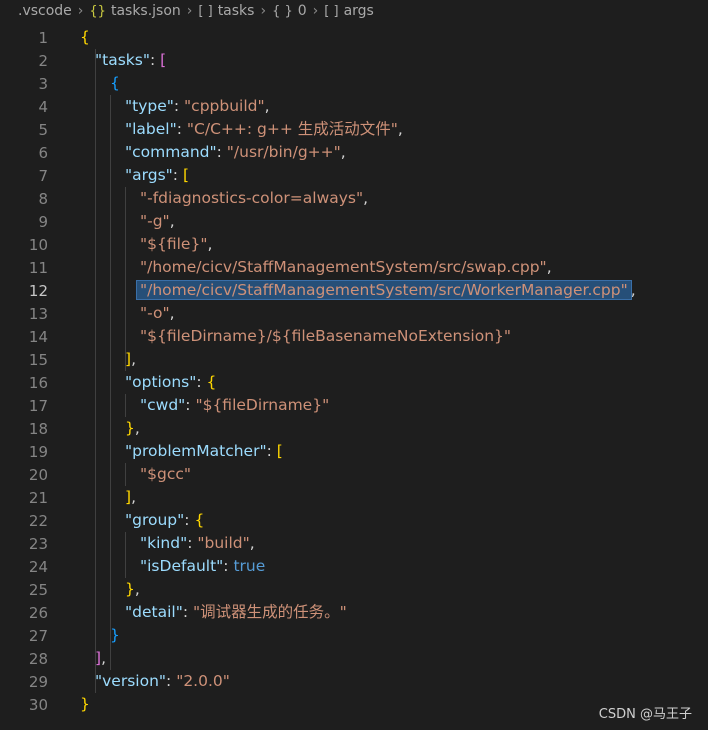  I want to click on json-string: "-fdiagnostics-color=always", so click(252, 198).